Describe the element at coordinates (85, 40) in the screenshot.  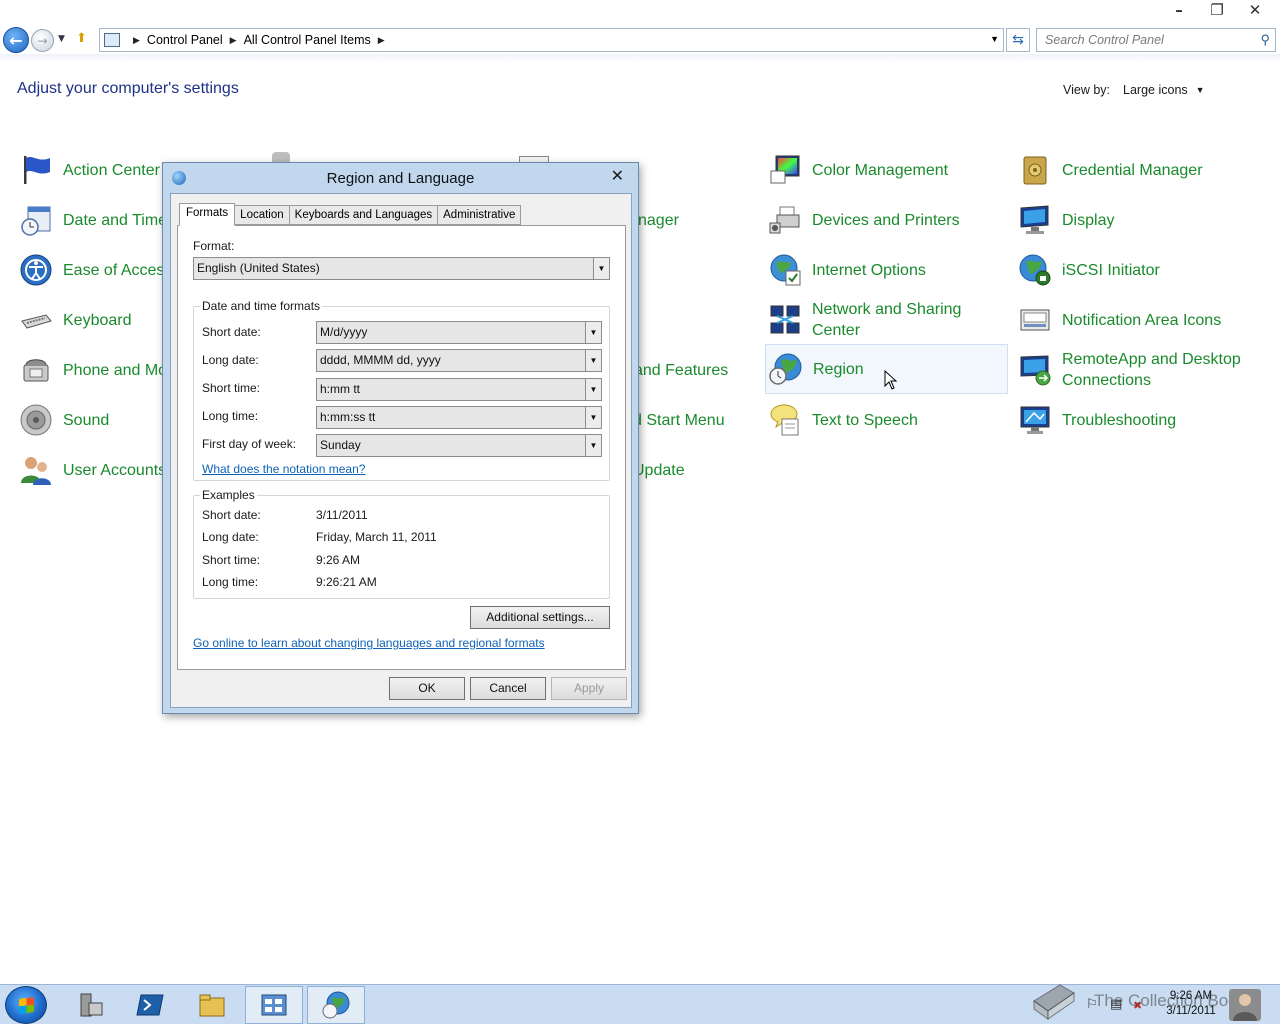
I see `up-folder-icon: ⬆` at that location.